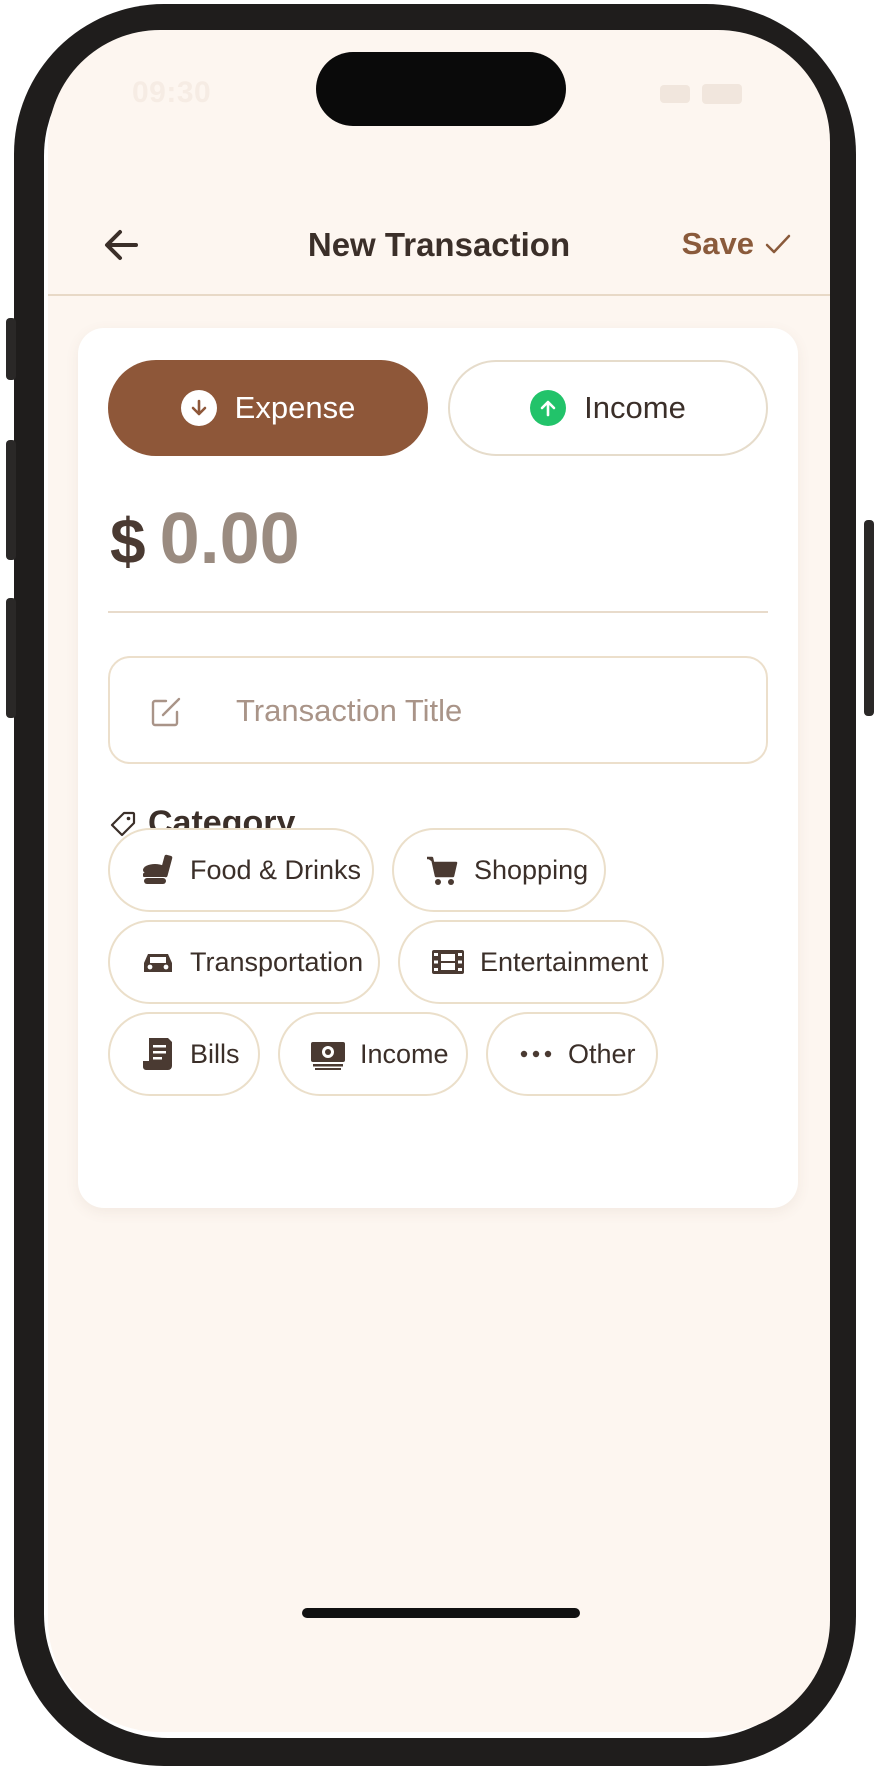 The height and width of the screenshot is (1772, 876). What do you see at coordinates (11, 500) in the screenshot?
I see `volume-up-button` at bounding box center [11, 500].